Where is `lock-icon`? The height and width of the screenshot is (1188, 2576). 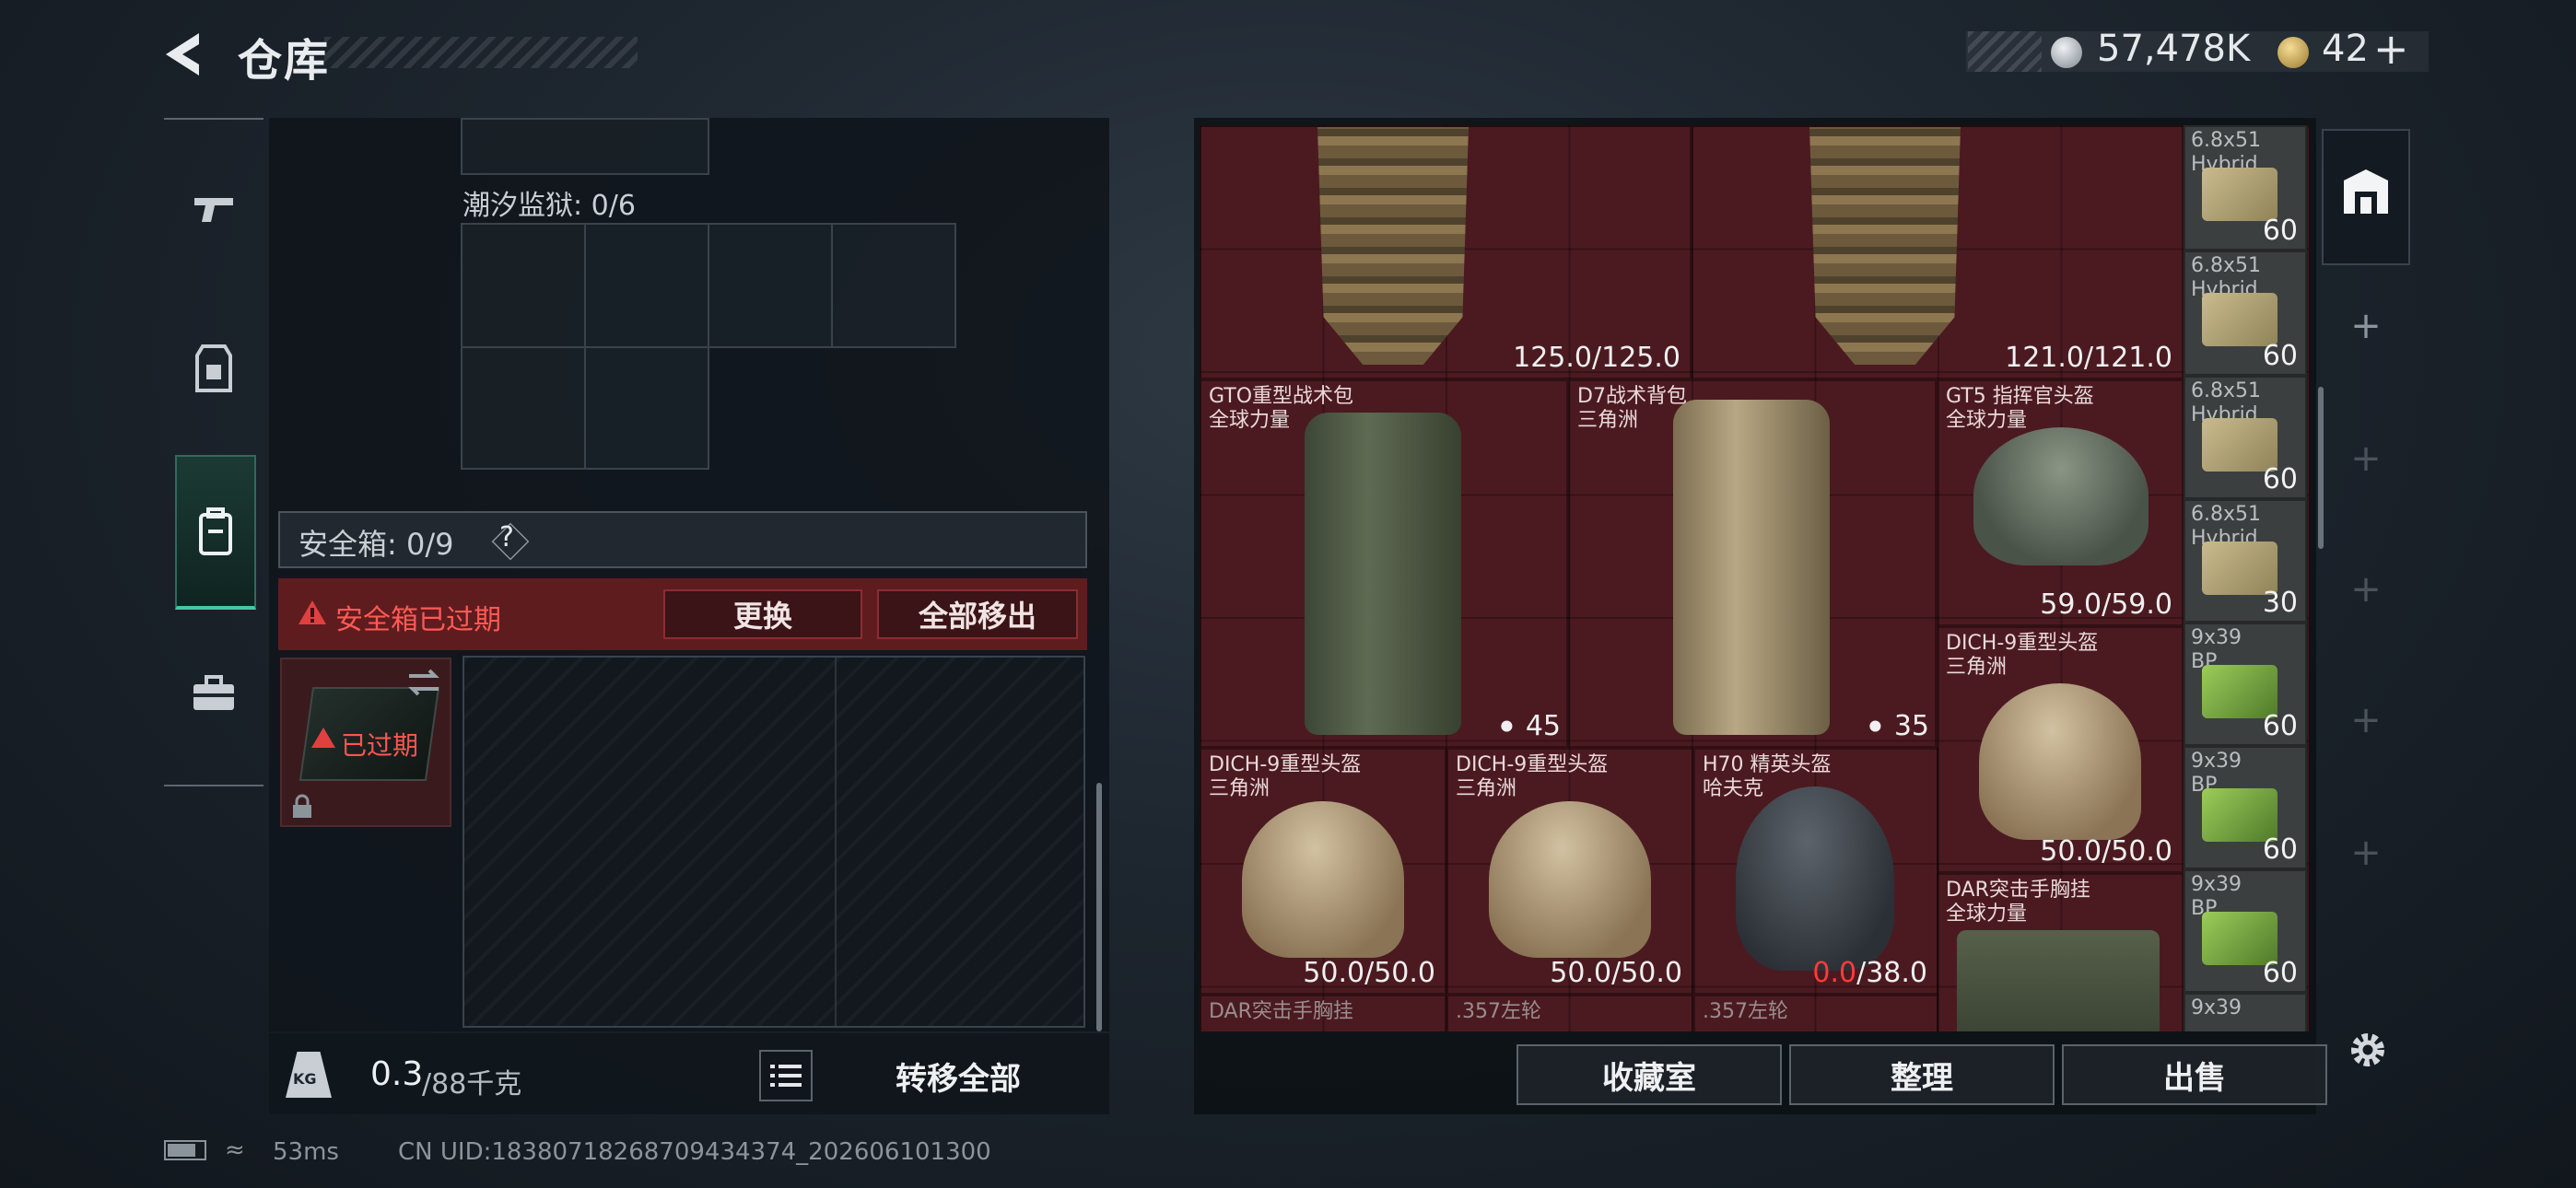 lock-icon is located at coordinates (302, 806).